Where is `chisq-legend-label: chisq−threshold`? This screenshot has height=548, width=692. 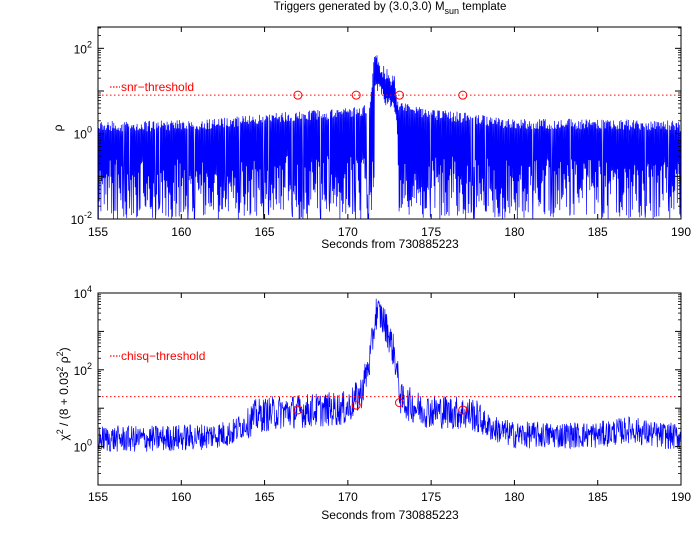
chisq-legend-label: chisq−threshold is located at coordinates (163, 356).